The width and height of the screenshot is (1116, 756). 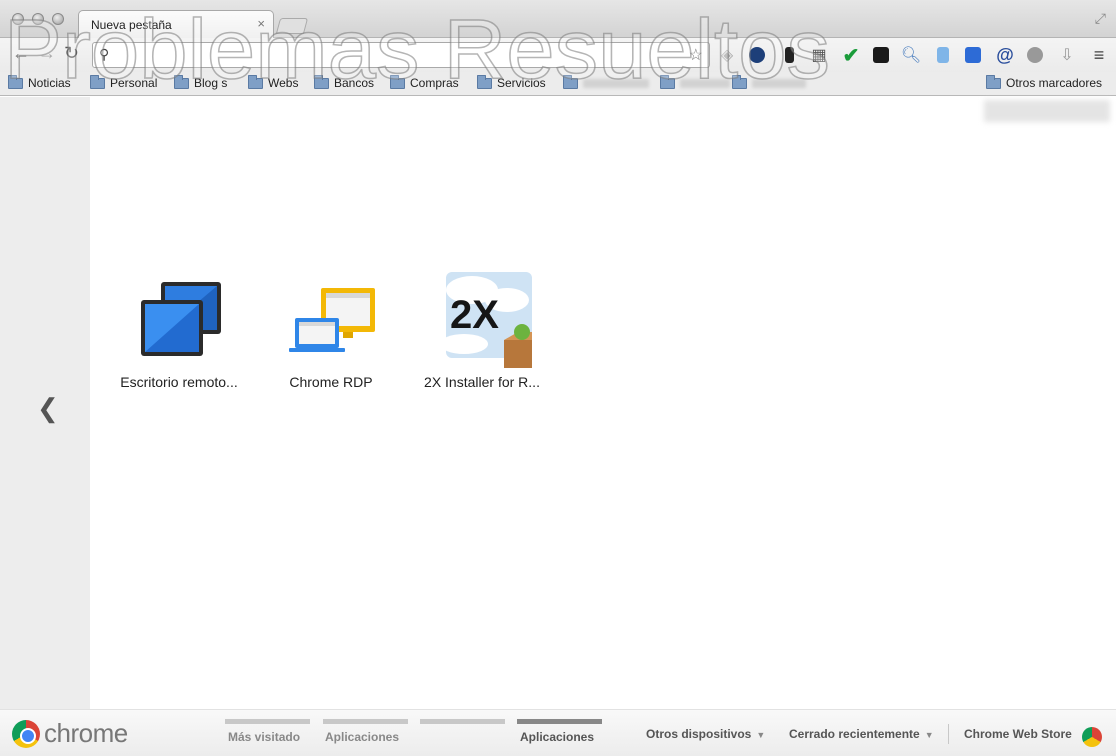 I want to click on bookmark-label: Servicios, so click(x=521, y=83).